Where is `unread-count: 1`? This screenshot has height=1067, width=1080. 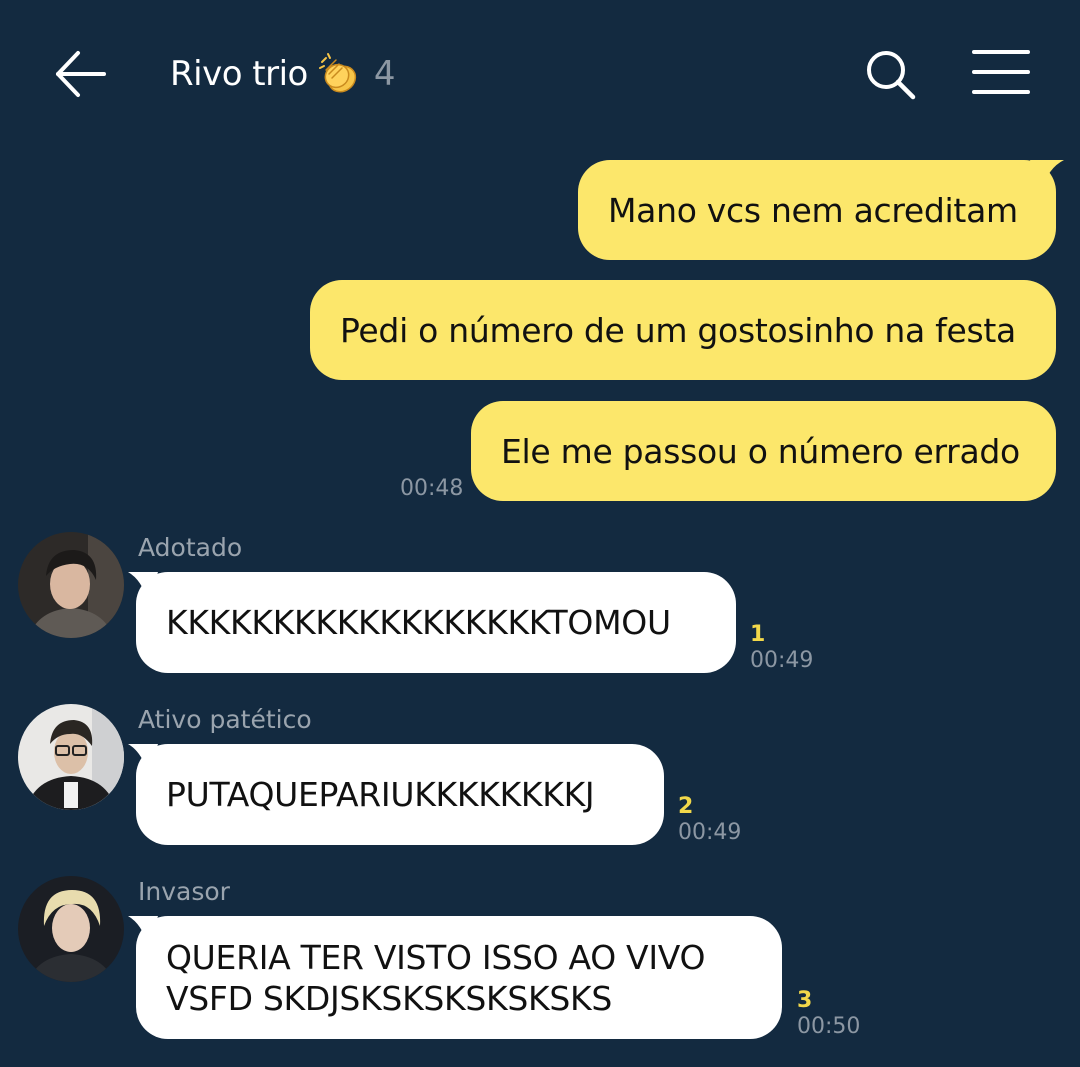 unread-count: 1 is located at coordinates (758, 634).